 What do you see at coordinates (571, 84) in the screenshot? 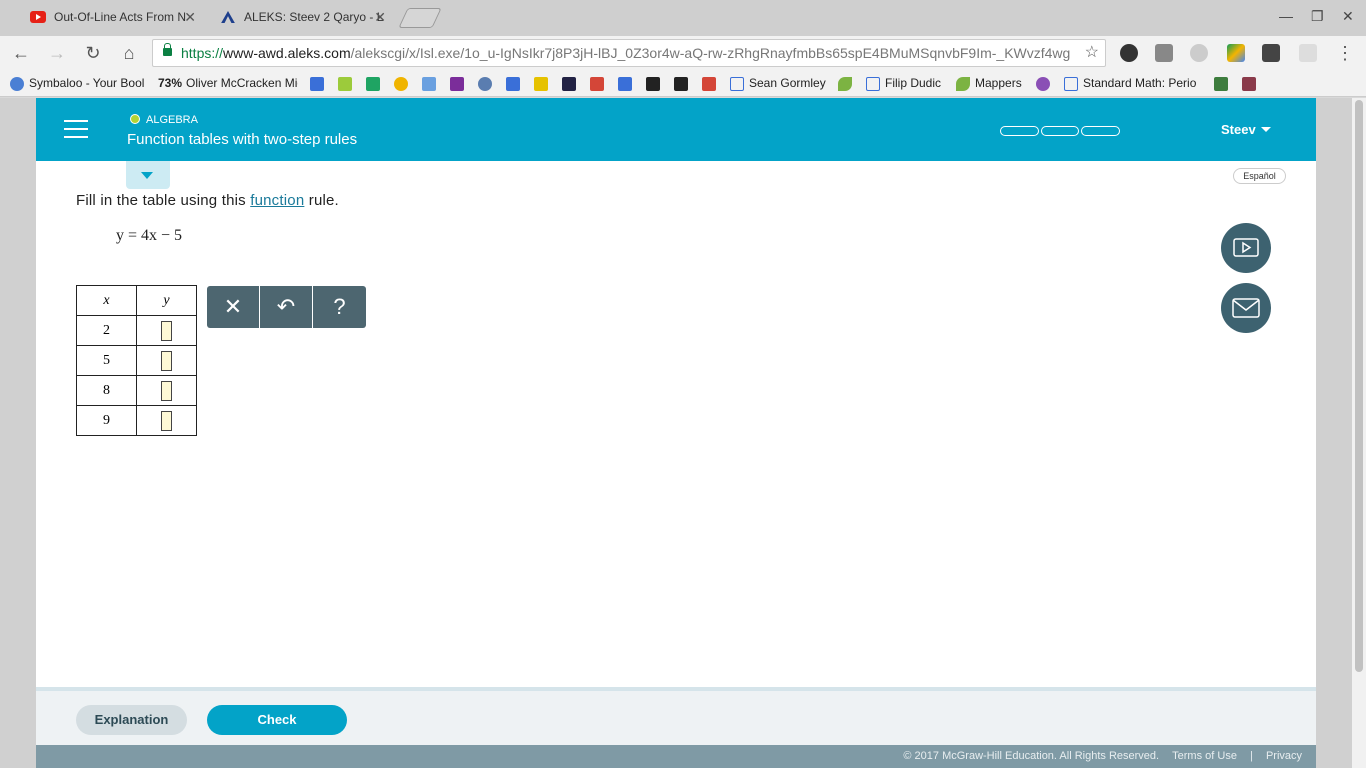
I see `bookmark-star-icon` at bounding box center [571, 84].